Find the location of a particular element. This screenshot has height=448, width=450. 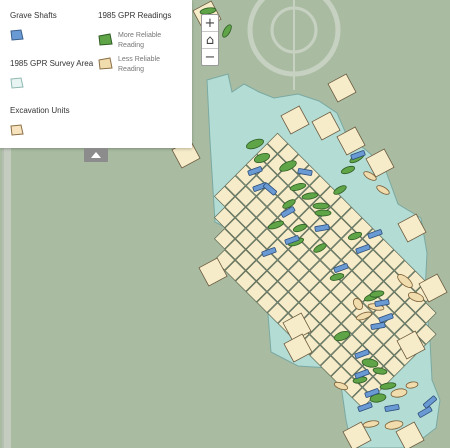

legend-more-reliable-label: More Reliable Reading is located at coordinates (140, 40).